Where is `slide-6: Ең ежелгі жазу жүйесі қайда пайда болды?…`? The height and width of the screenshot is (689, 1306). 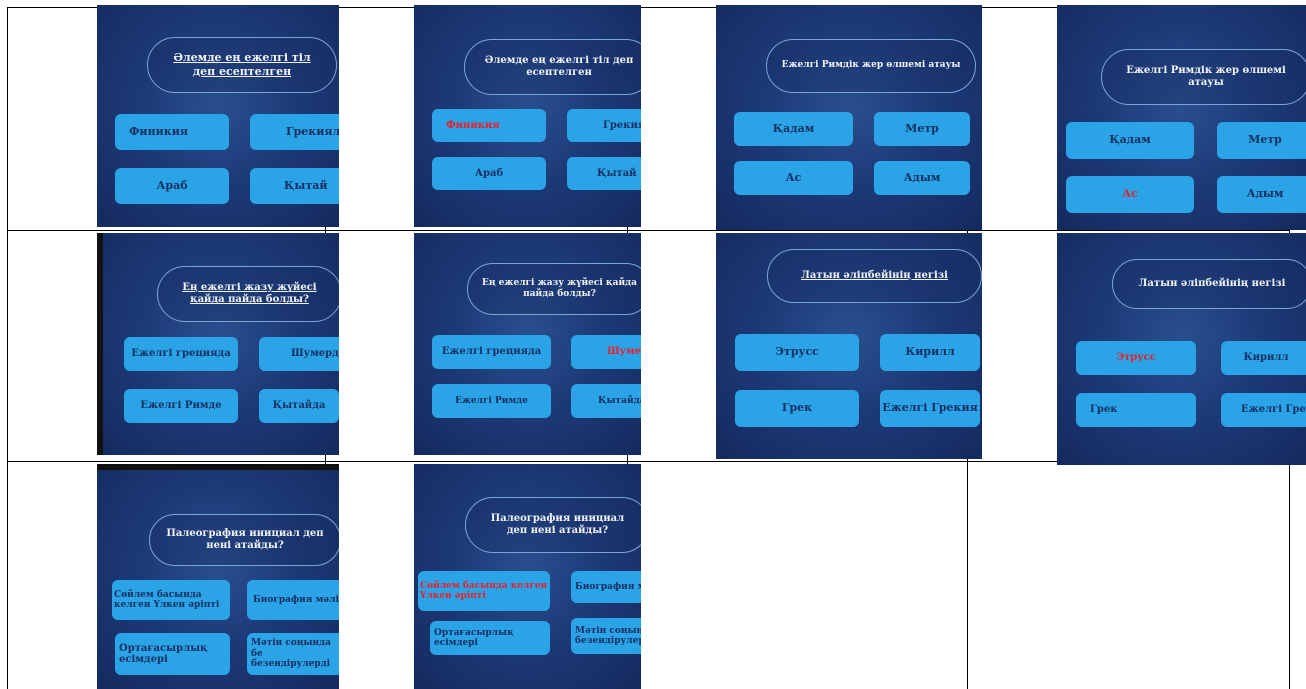
slide-6: Ең ежелгі жазу жүйесі қайда пайда болды?… is located at coordinates (527, 344).